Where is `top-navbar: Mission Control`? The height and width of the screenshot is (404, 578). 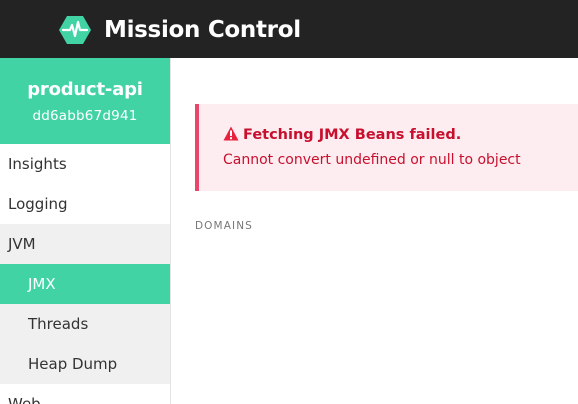 top-navbar: Mission Control is located at coordinates (289, 29).